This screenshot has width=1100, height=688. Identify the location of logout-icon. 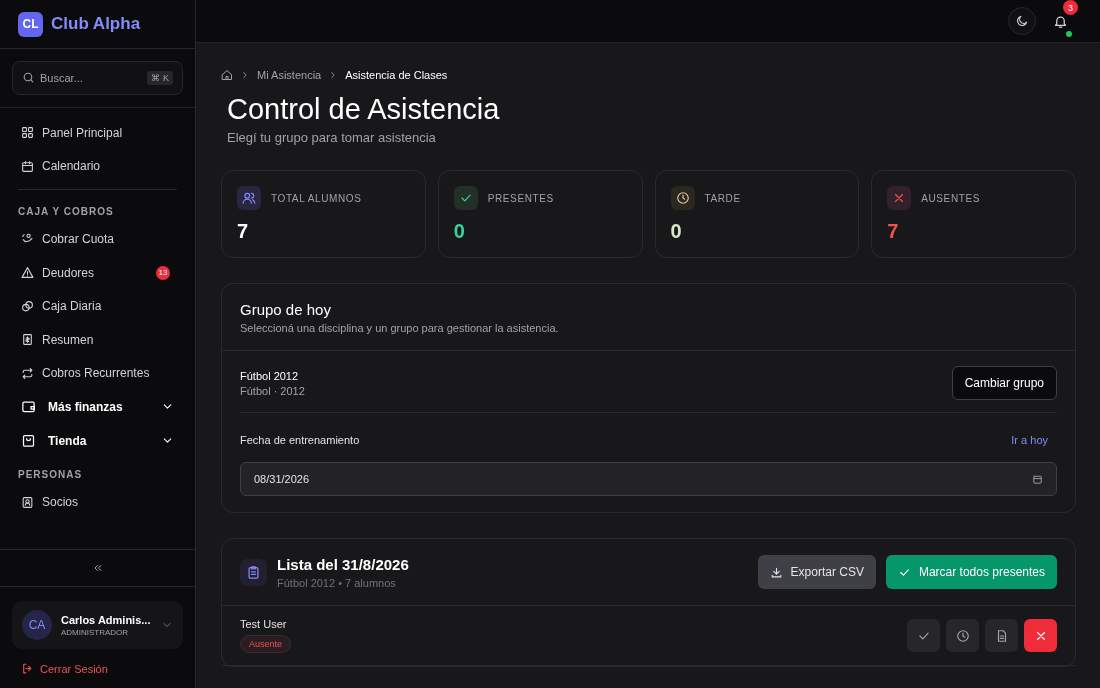
(27, 668).